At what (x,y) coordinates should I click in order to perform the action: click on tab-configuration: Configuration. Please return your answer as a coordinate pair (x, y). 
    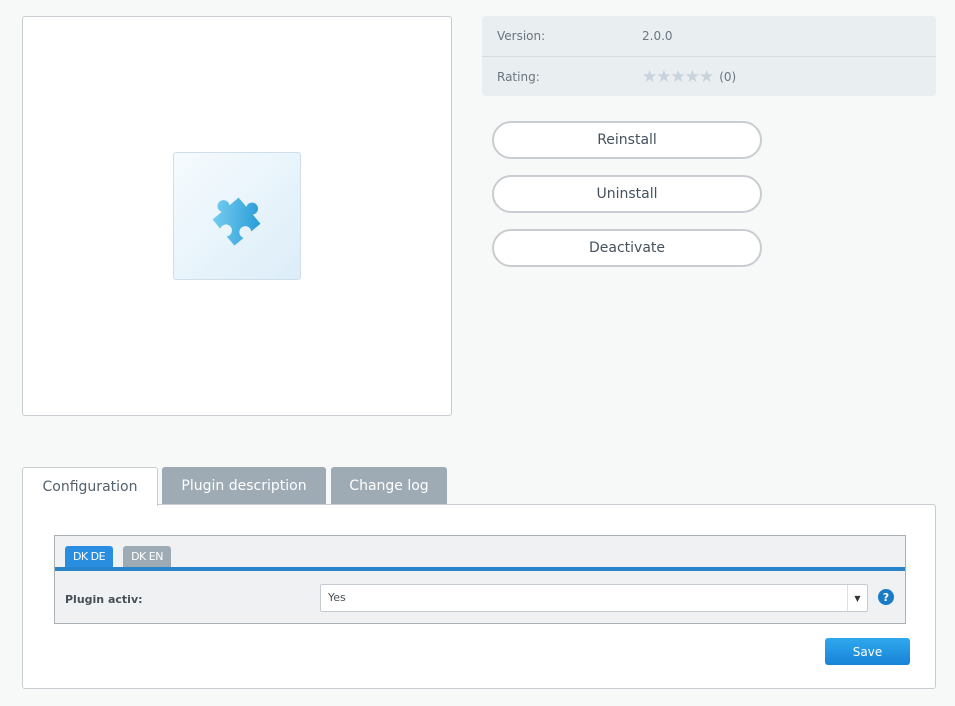
    Looking at the image, I should click on (90, 486).